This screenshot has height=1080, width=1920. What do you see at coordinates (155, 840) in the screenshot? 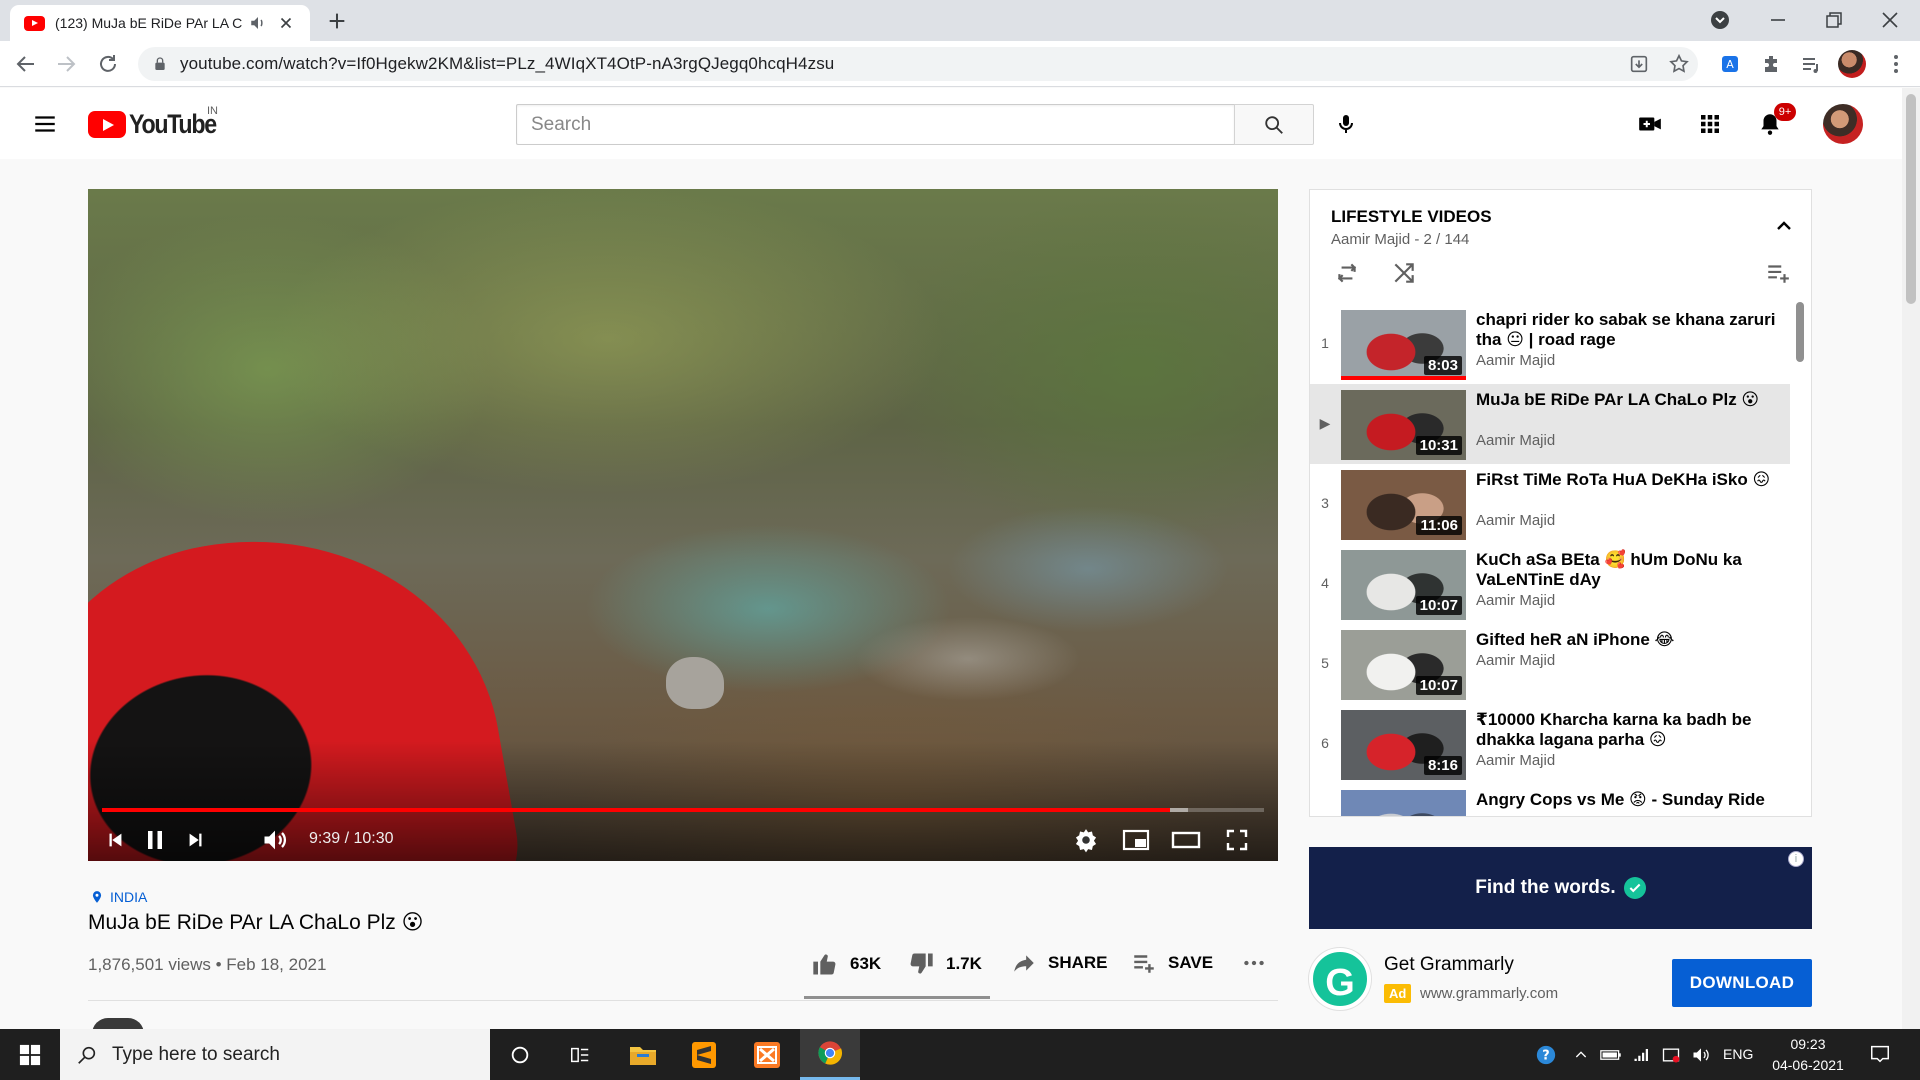
I see `pause-button` at bounding box center [155, 840].